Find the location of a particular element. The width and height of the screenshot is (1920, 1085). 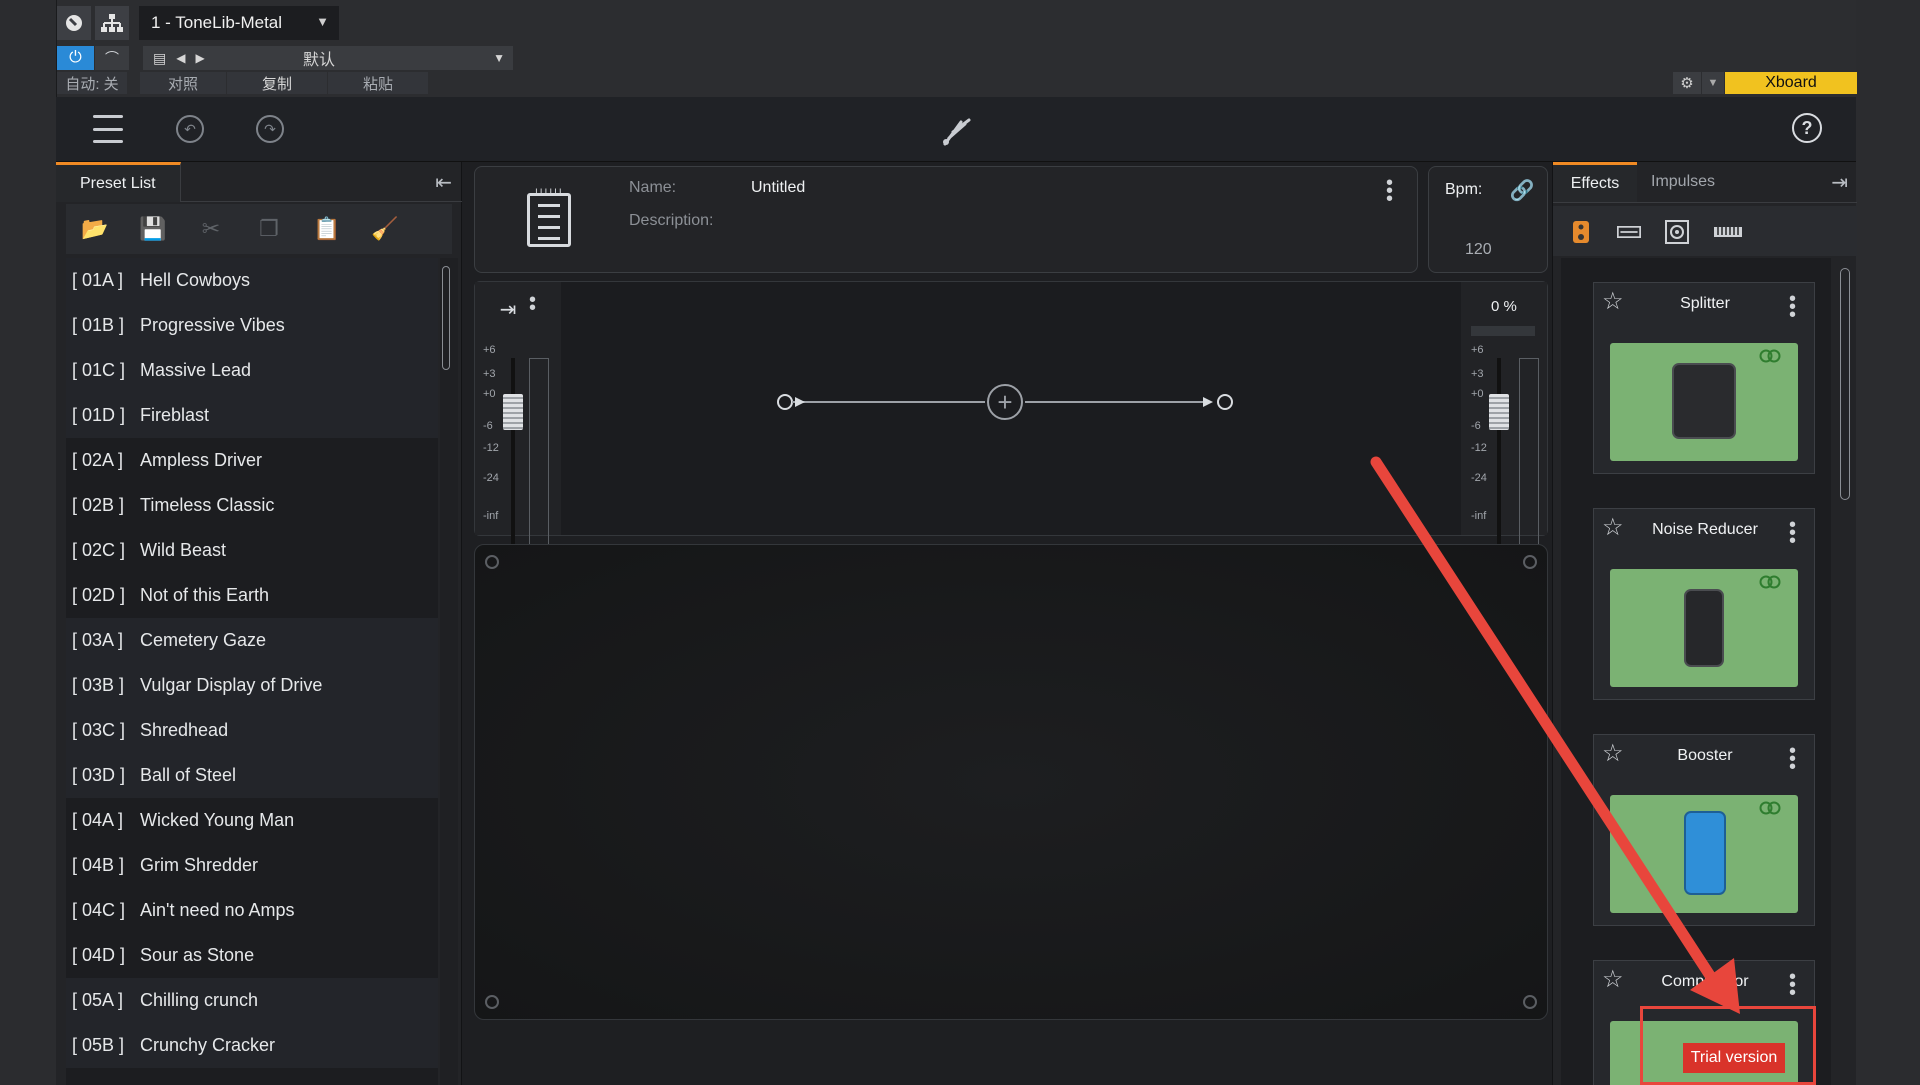

preset-code: [ 04B ] is located at coordinates (98, 865).